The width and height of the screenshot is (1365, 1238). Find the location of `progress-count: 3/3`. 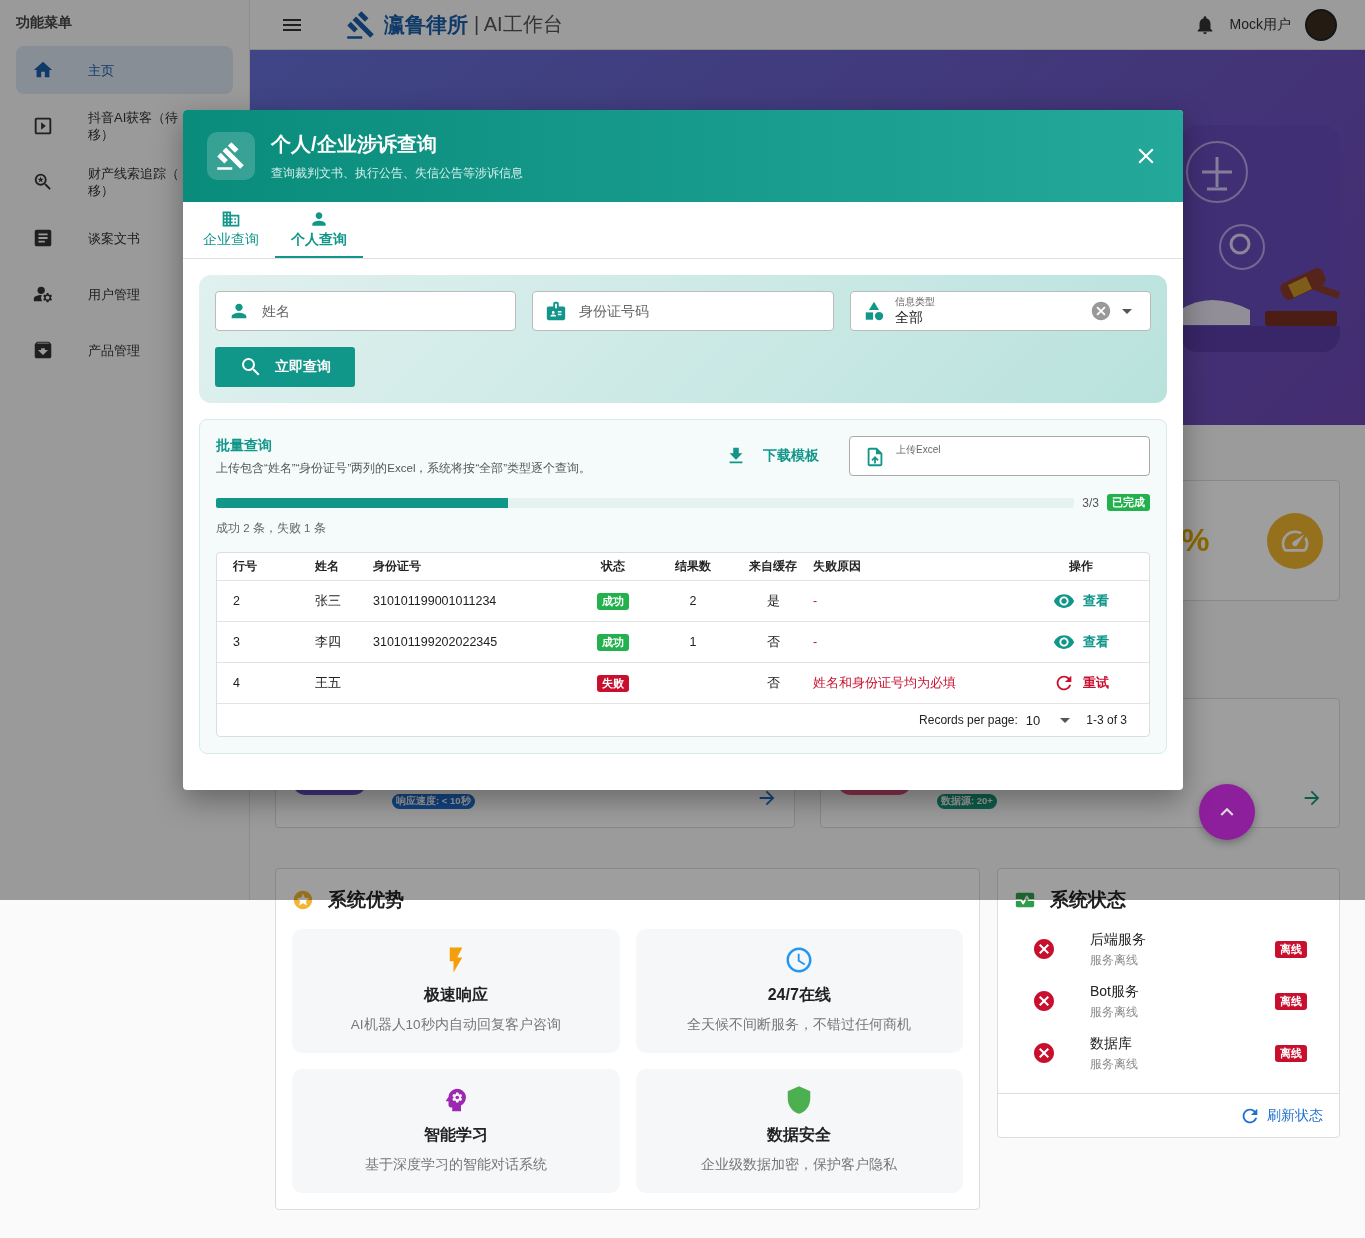

progress-count: 3/3 is located at coordinates (1090, 502).